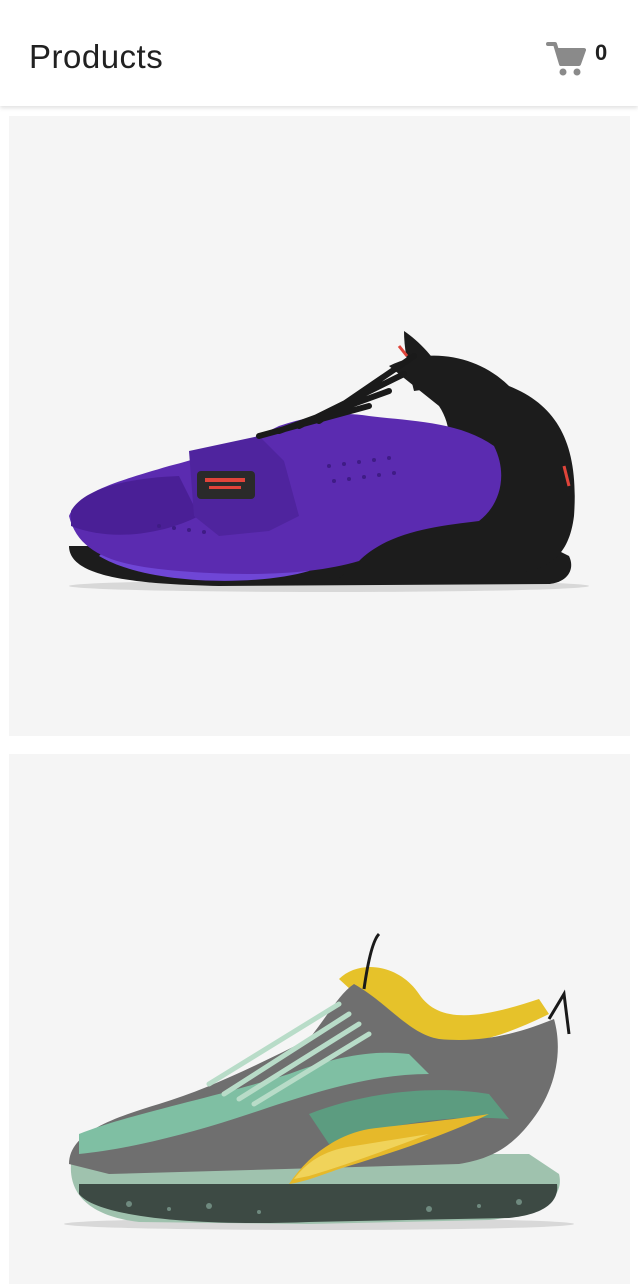 The height and width of the screenshot is (1284, 638). What do you see at coordinates (566, 59) in the screenshot?
I see `shopping-cart-icon` at bounding box center [566, 59].